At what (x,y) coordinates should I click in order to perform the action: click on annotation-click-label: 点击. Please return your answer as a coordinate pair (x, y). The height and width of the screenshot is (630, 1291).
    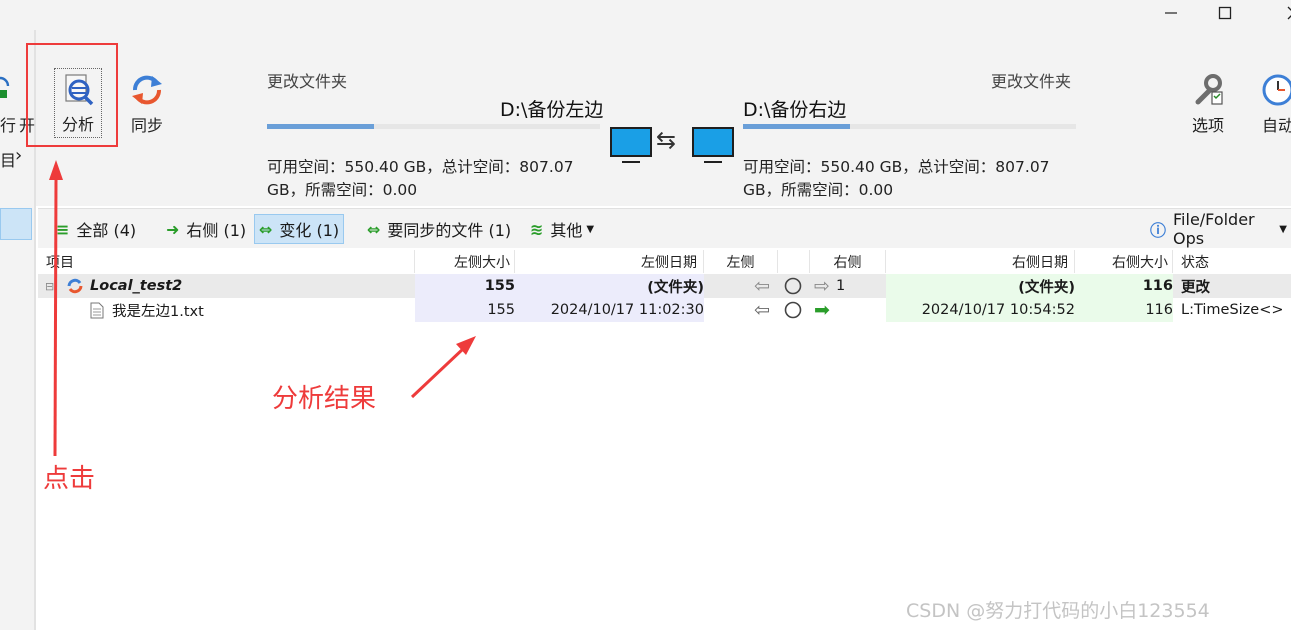
    Looking at the image, I should click on (69, 479).